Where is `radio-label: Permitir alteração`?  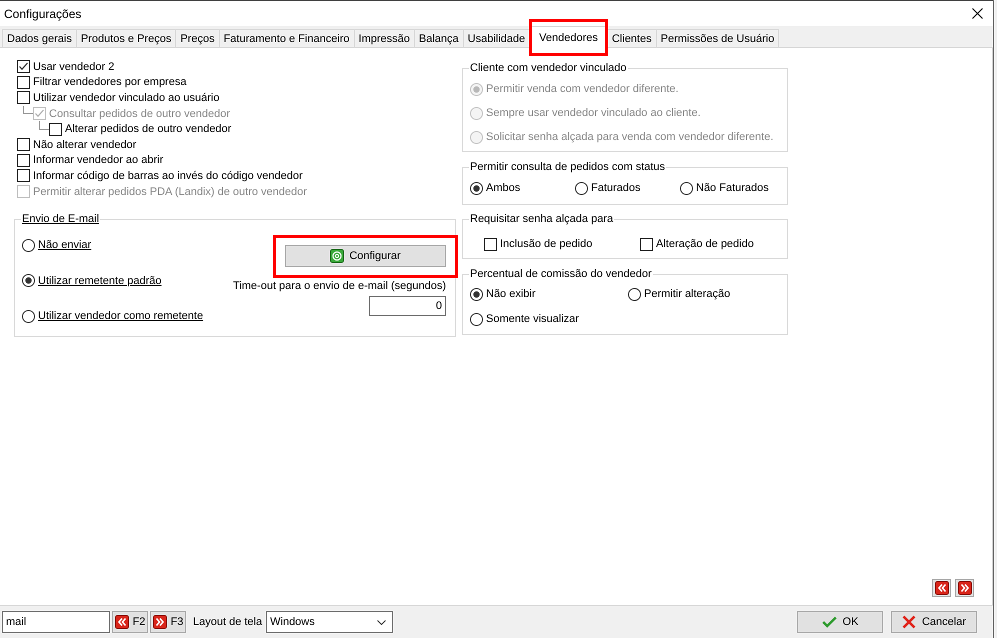 radio-label: Permitir alteração is located at coordinates (687, 294).